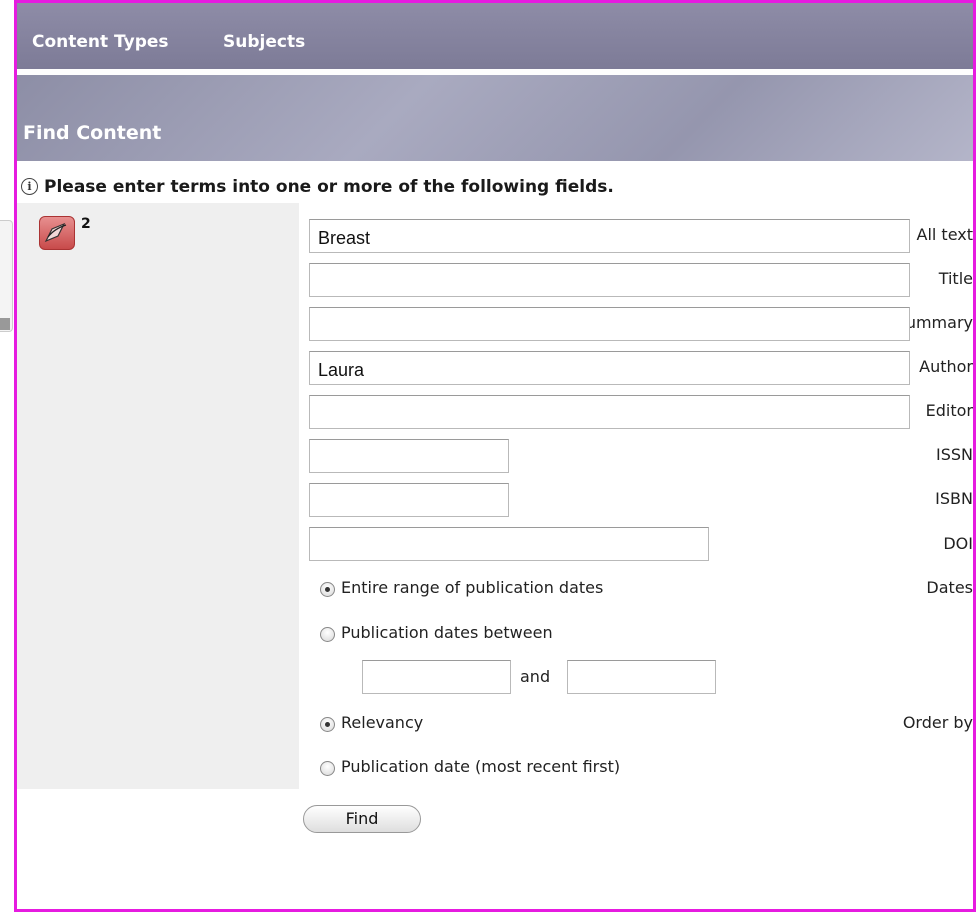 This screenshot has height=912, width=979. Describe the element at coordinates (327, 724) in the screenshot. I see `order-relevancy-radio` at that location.